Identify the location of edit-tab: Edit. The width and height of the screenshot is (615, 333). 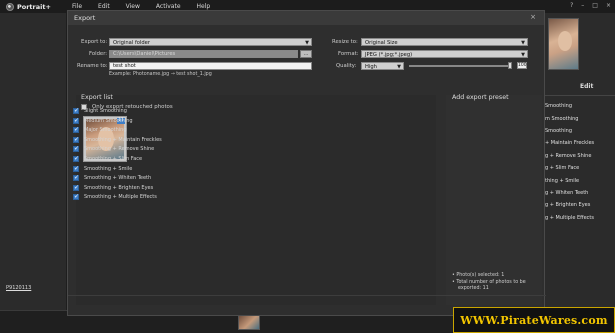
(586, 86).